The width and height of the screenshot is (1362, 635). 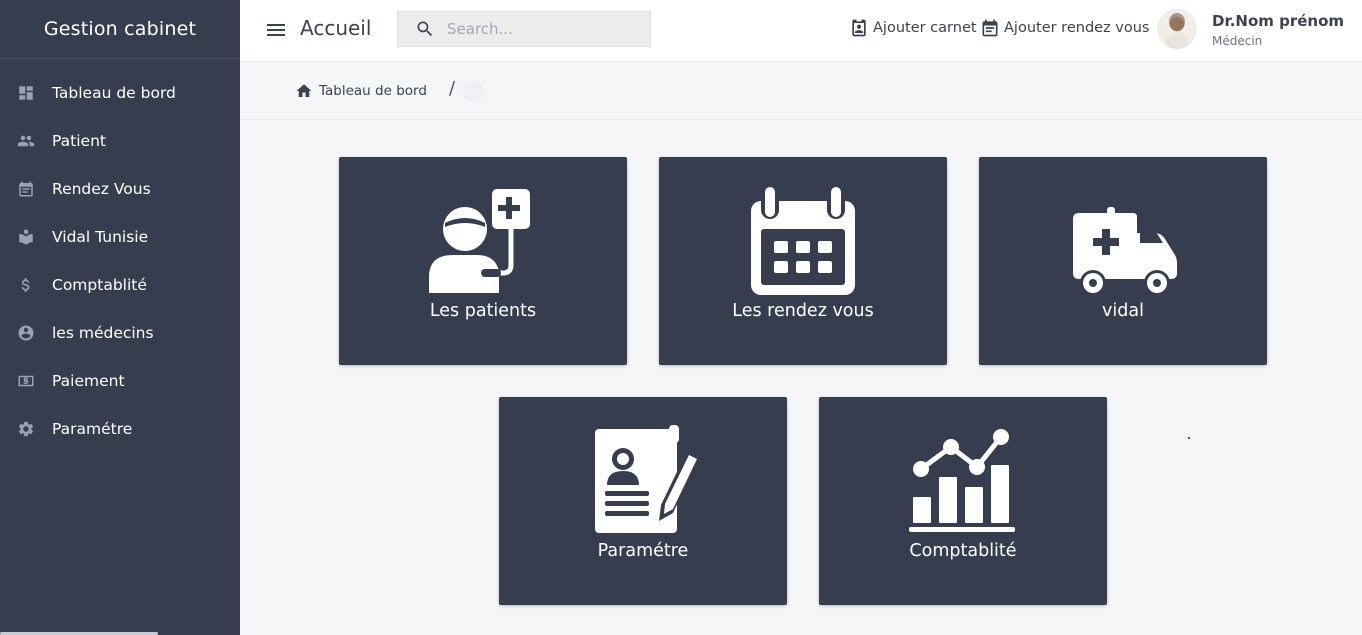 What do you see at coordinates (963, 481) in the screenshot?
I see `bar-line-chart-icon` at bounding box center [963, 481].